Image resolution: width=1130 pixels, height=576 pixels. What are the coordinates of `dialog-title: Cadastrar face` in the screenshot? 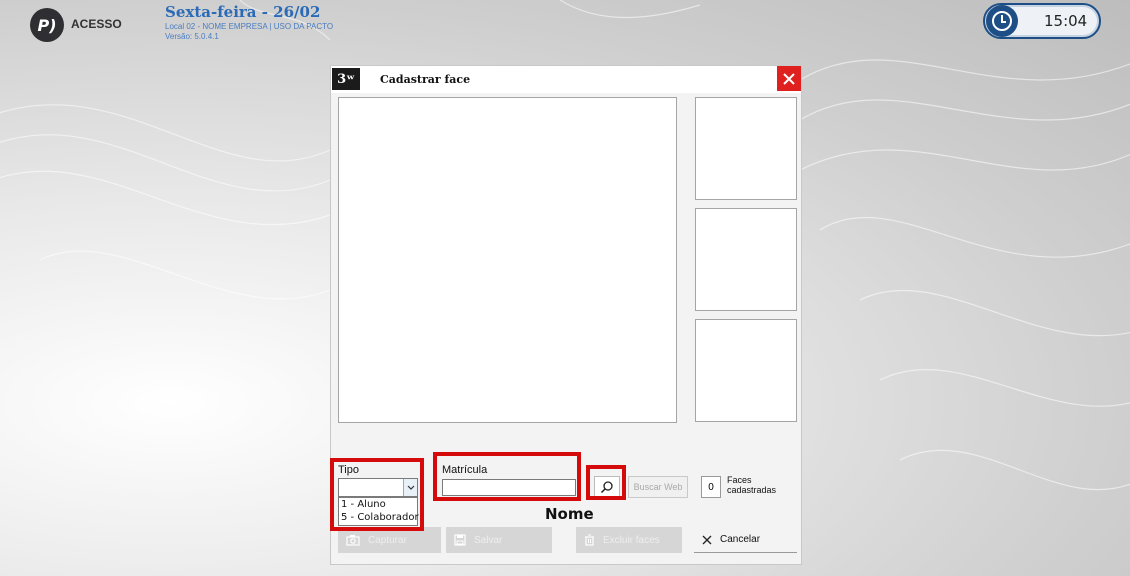 It's located at (425, 79).